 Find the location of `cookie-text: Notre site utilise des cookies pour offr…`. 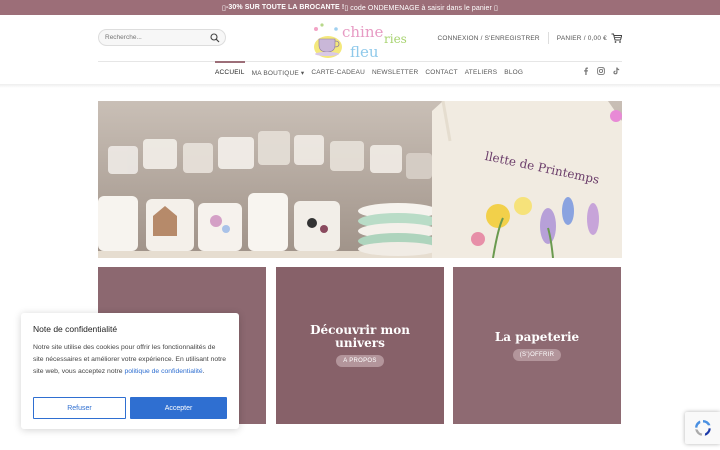

cookie-text: Notre site utilise des cookies pour offr… is located at coordinates (130, 360).